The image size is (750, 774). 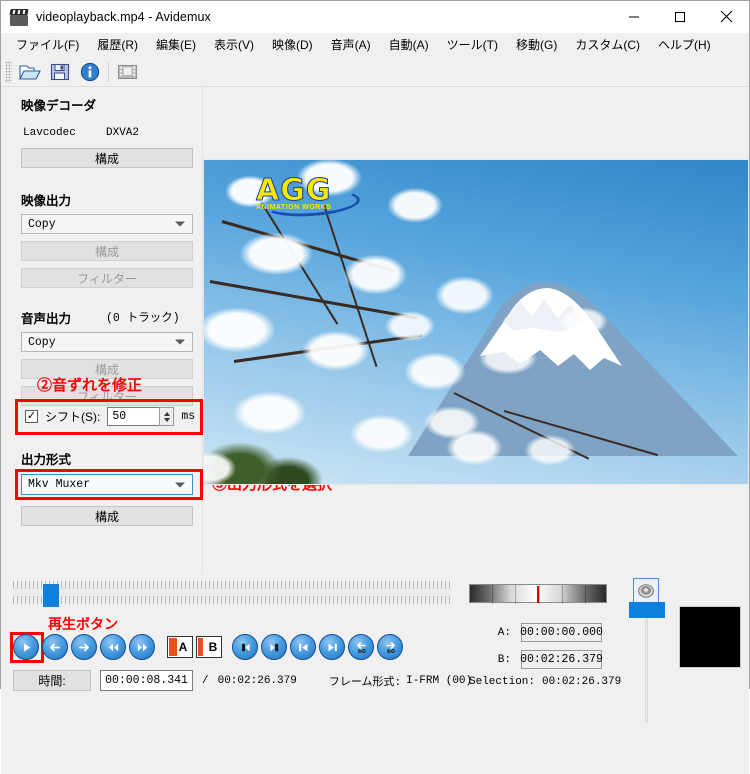 What do you see at coordinates (504, 632) in the screenshot?
I see `marker-a-label: A:` at bounding box center [504, 632].